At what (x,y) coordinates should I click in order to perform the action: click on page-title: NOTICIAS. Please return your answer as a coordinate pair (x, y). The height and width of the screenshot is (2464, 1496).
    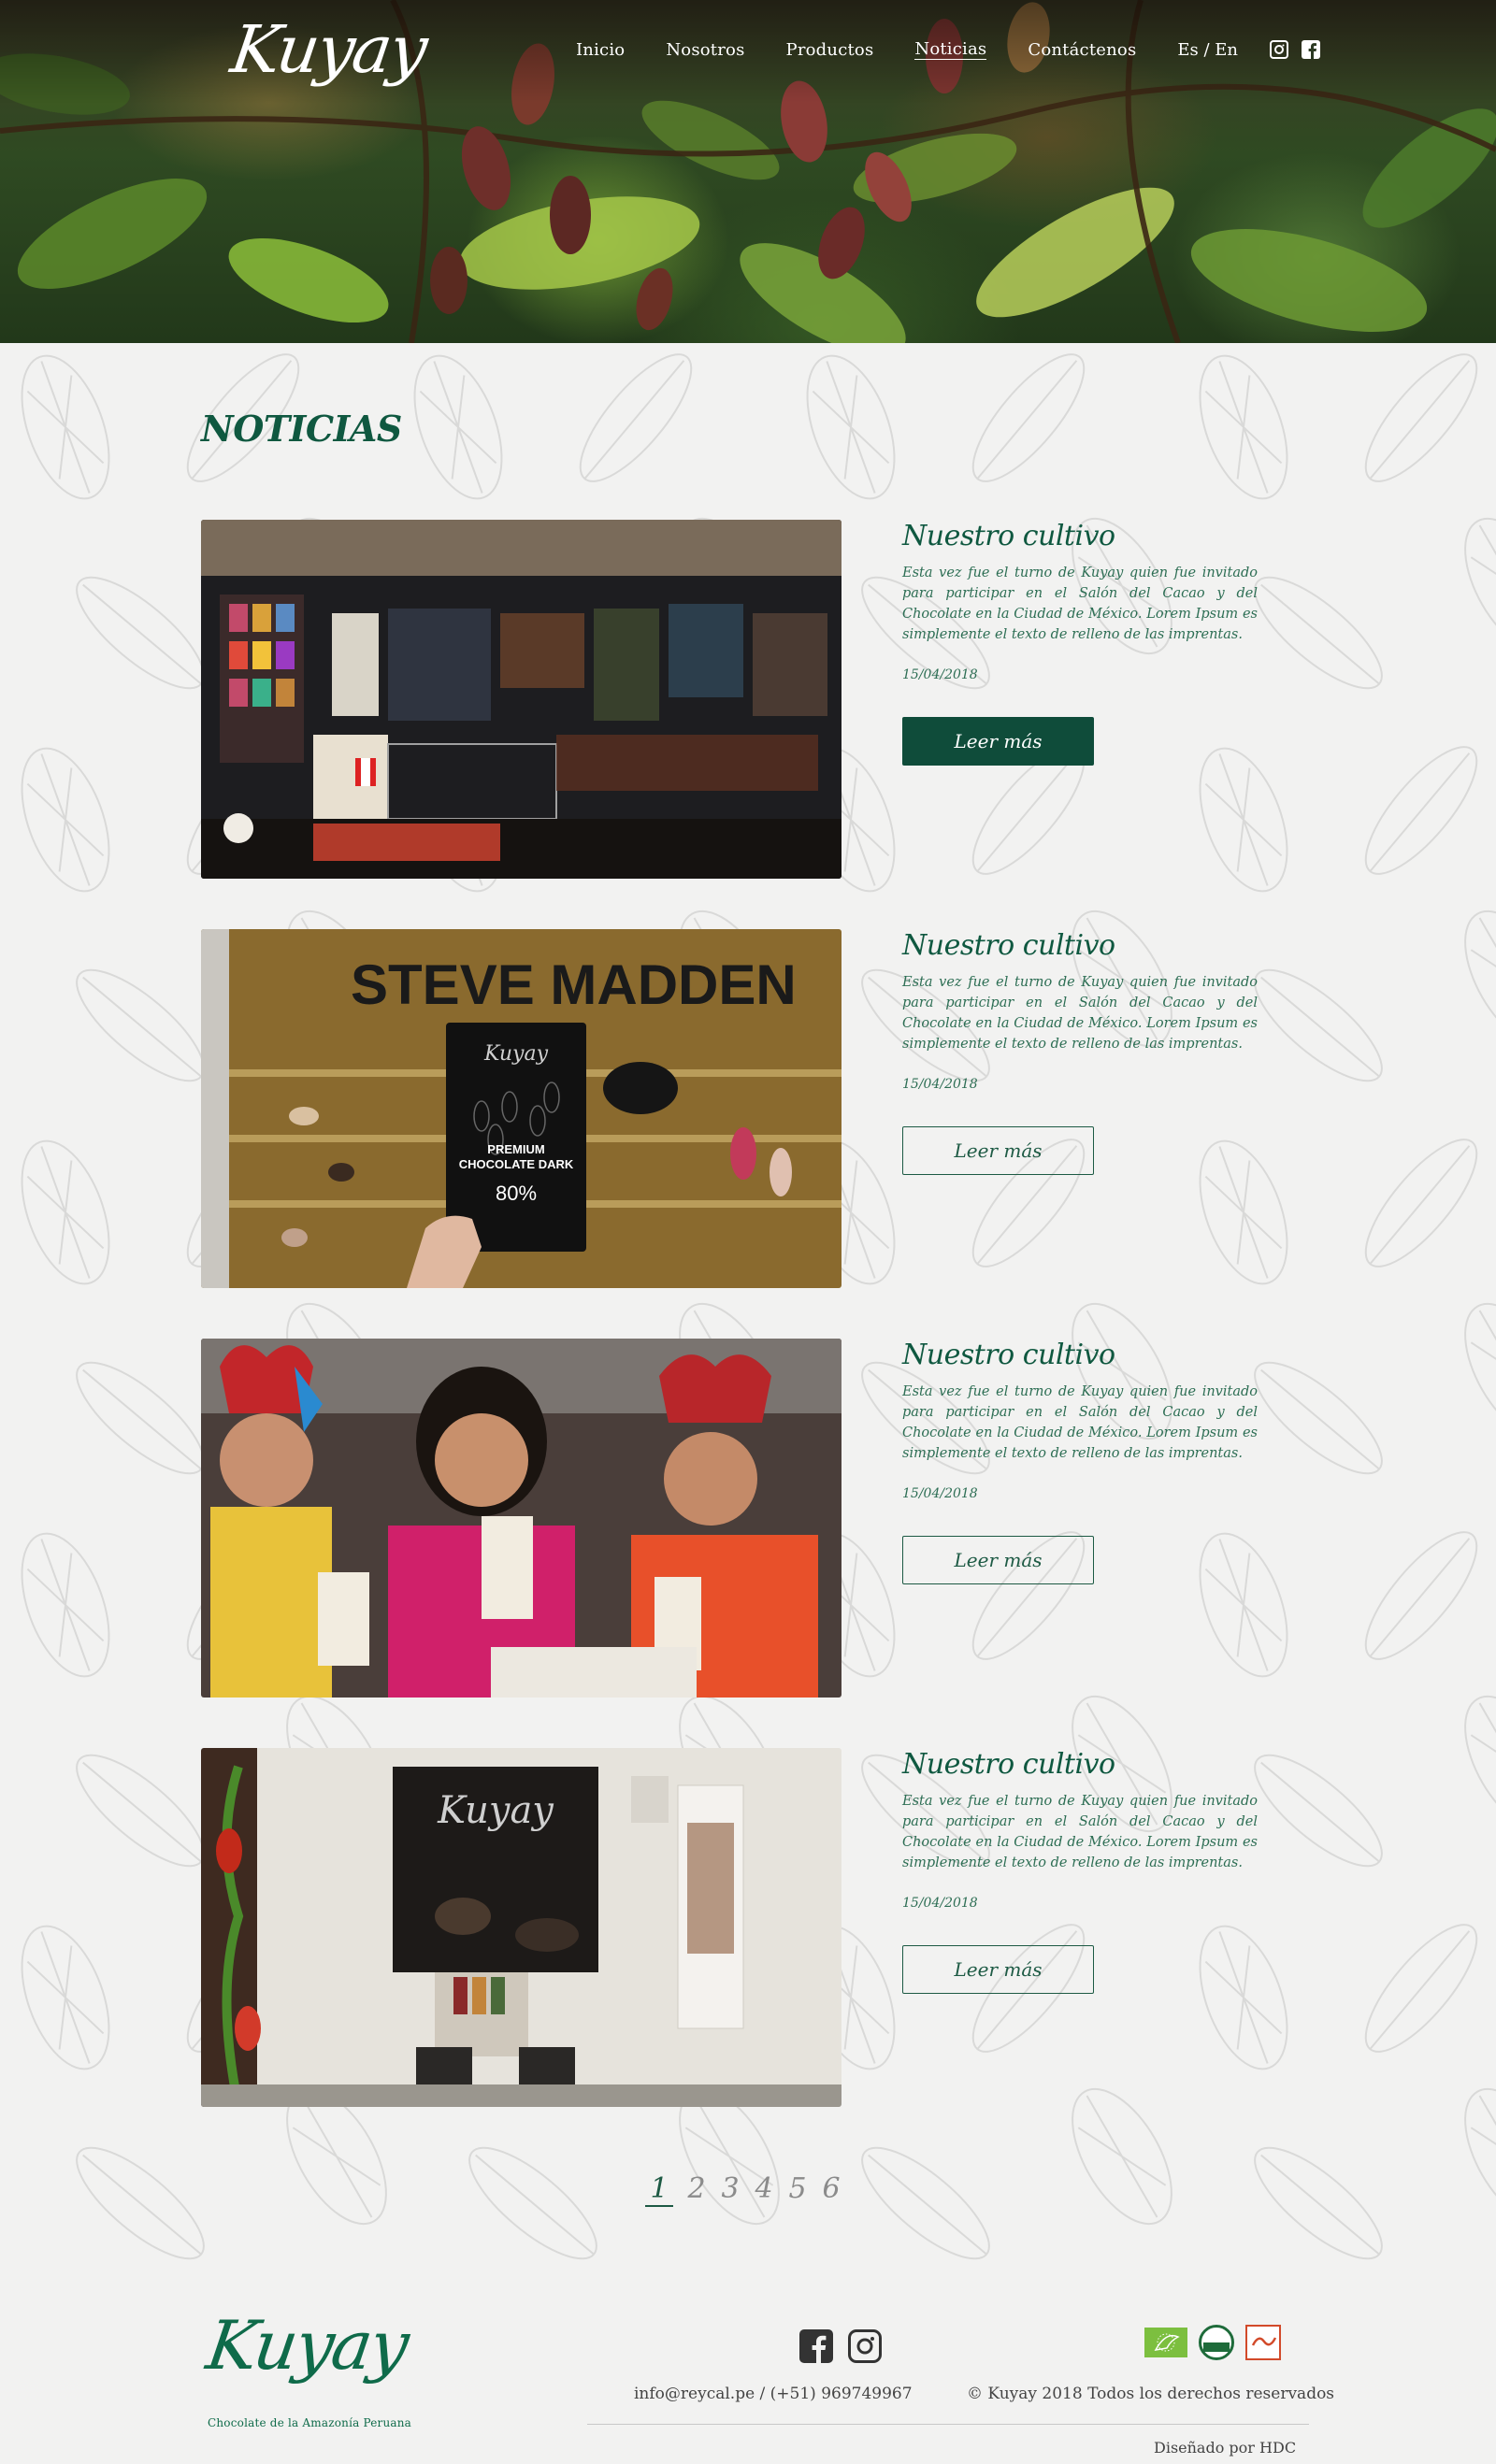
    Looking at the image, I should click on (302, 429).